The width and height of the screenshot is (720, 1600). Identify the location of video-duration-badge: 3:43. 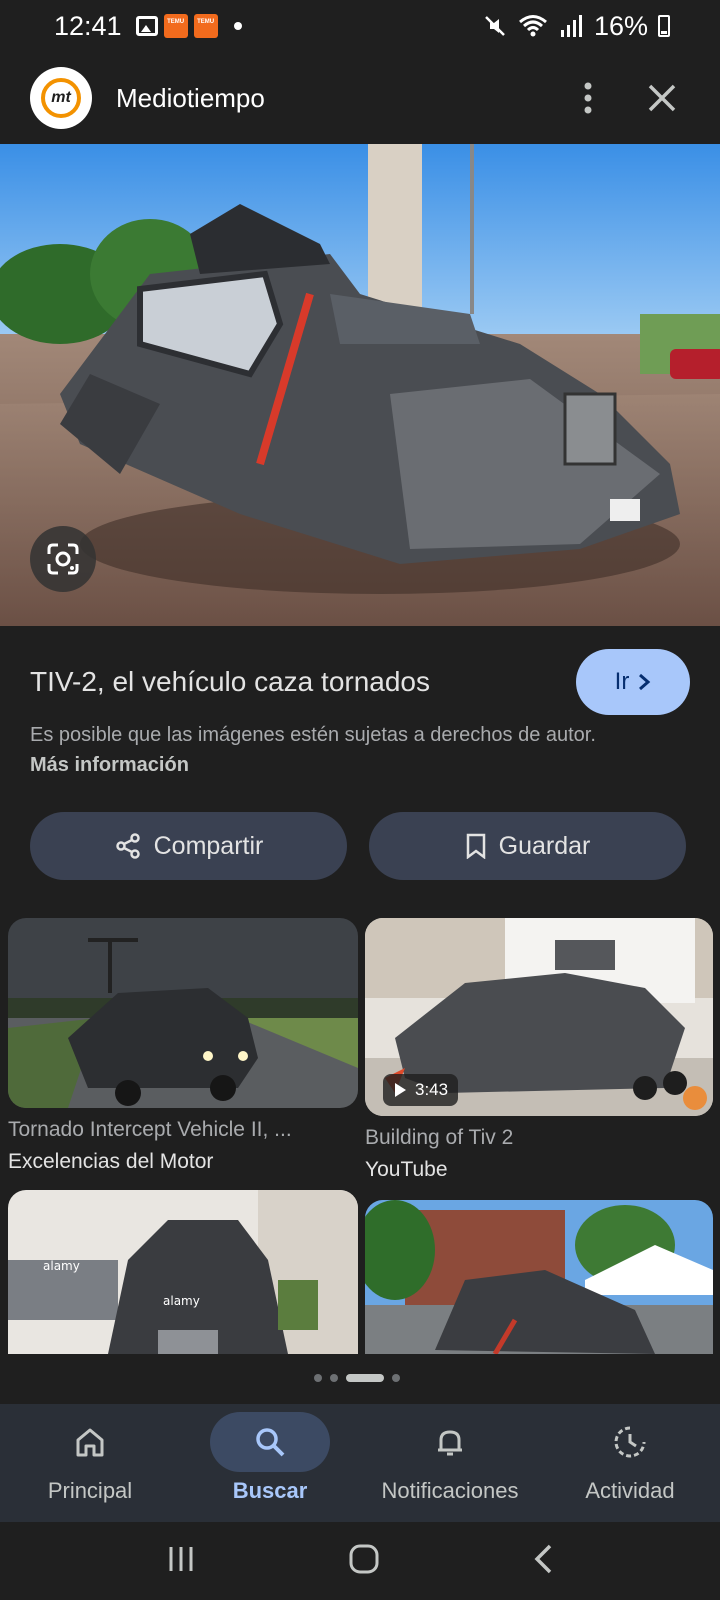
(421, 1090).